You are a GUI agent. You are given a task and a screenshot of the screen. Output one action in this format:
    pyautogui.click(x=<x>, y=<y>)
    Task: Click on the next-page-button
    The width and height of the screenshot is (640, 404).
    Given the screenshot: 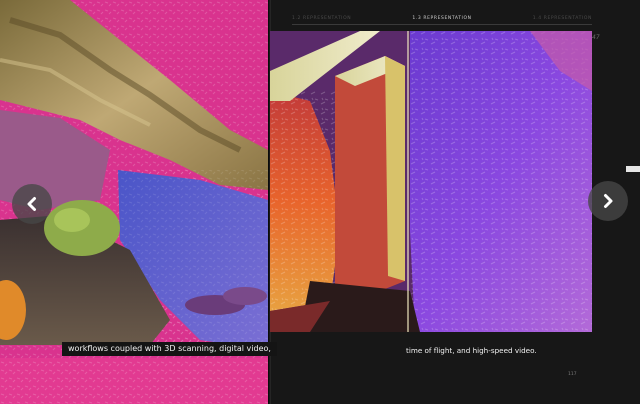 What is the action you would take?
    pyautogui.click(x=608, y=201)
    